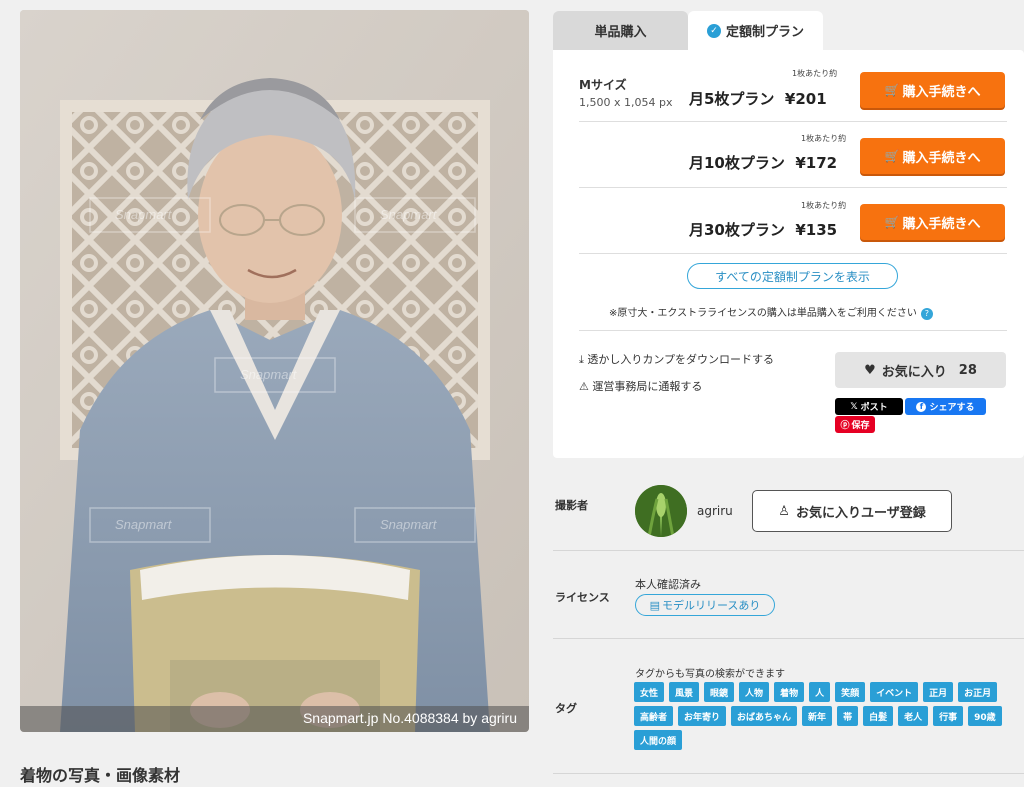  I want to click on plan-row: 1枚あたり約 月10枚プラン ¥172 🛒 購入手続きへ, so click(793, 155).